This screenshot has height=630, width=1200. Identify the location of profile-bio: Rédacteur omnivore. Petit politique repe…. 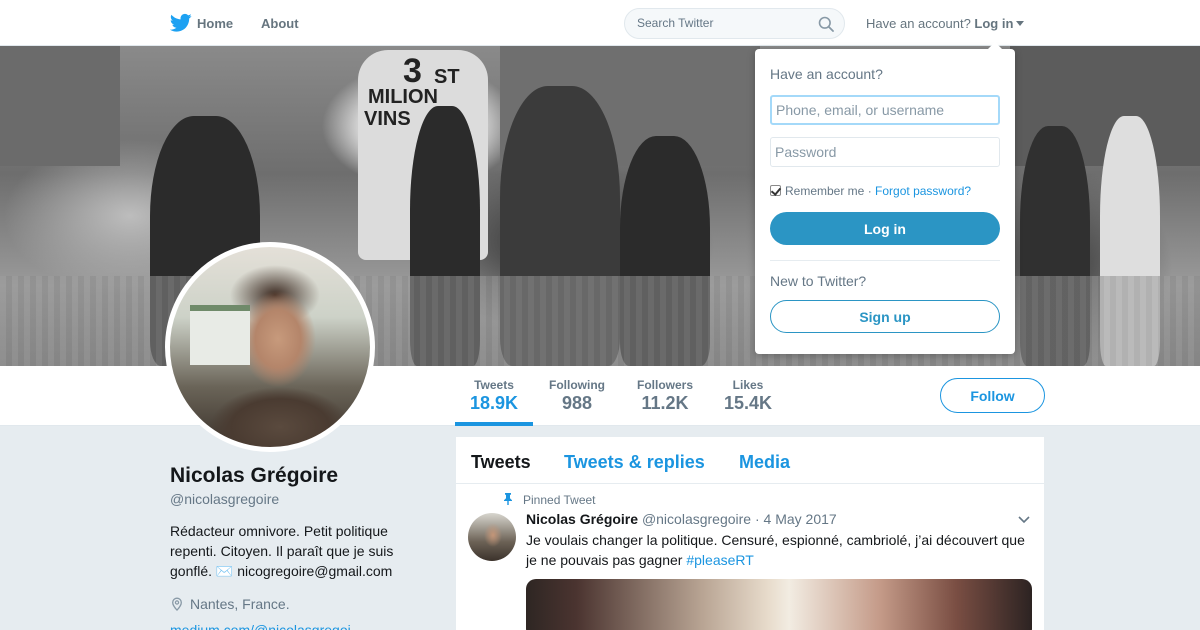
(282, 551).